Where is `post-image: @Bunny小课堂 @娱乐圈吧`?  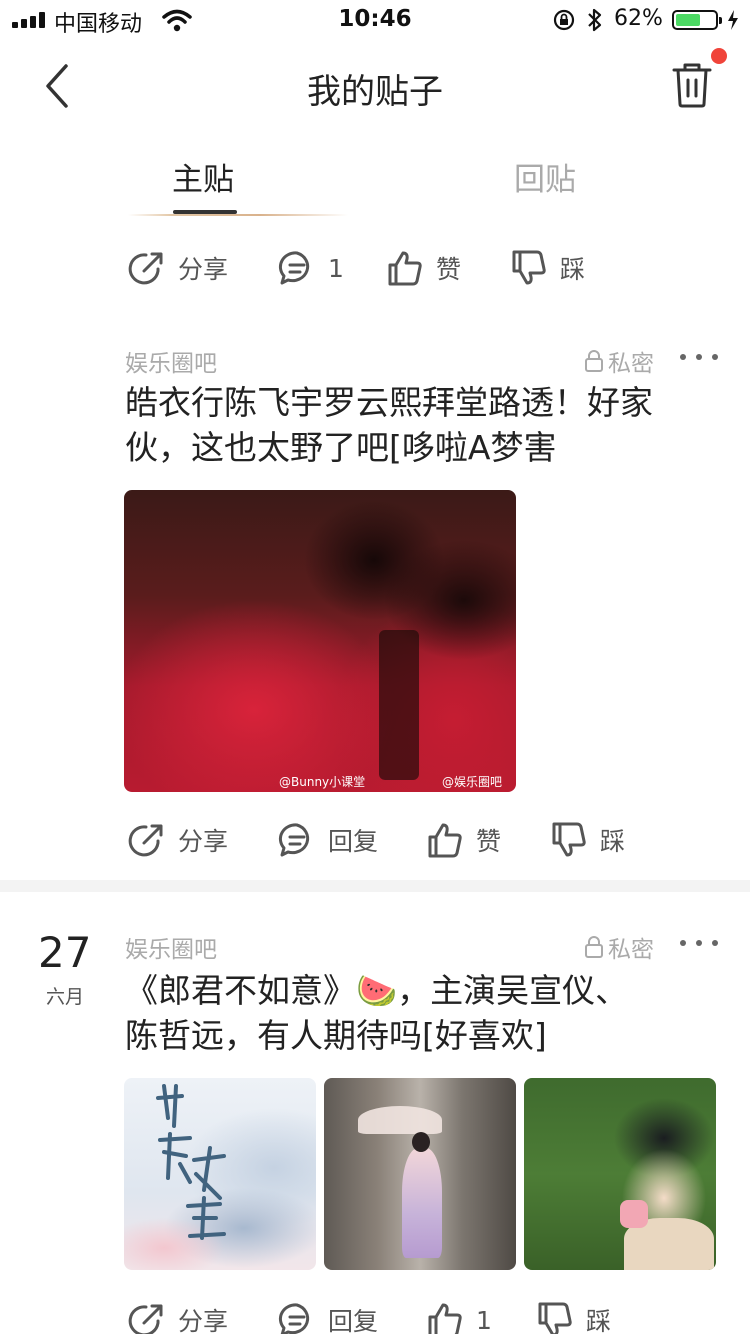
post-image: @Bunny小课堂 @娱乐圈吧 is located at coordinates (320, 641).